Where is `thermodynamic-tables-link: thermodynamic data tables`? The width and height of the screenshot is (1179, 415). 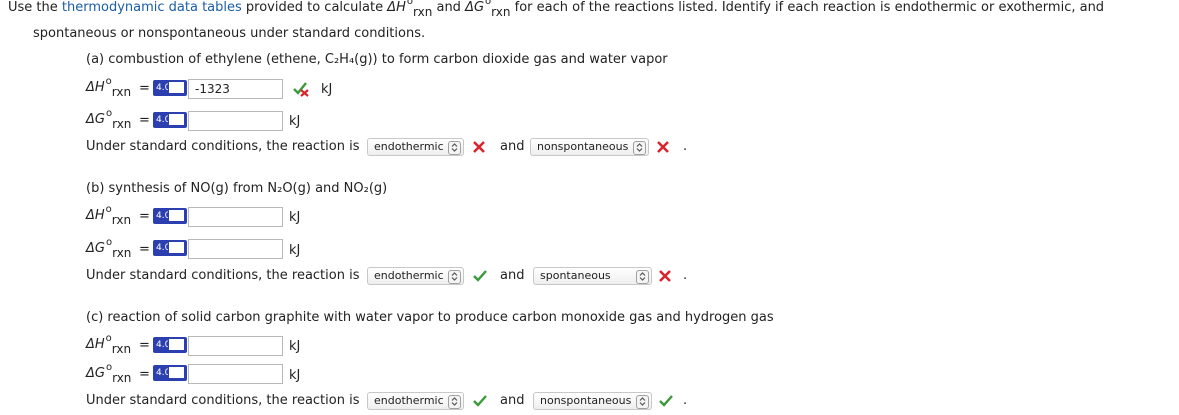
thermodynamic-tables-link: thermodynamic data tables is located at coordinates (152, 7).